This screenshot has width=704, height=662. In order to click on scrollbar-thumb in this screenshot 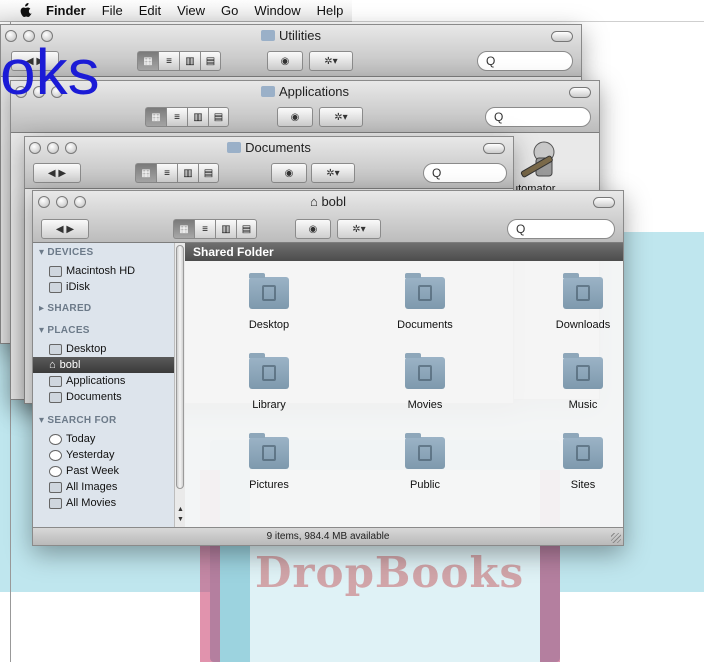, I will do `click(180, 367)`.